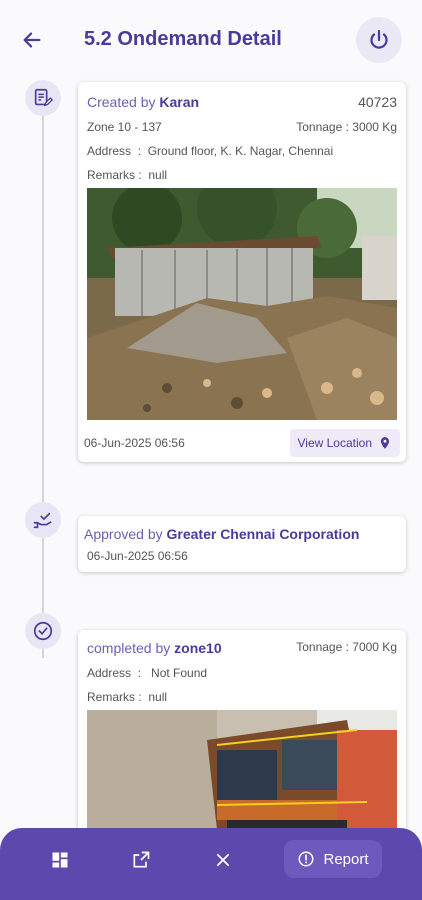 Image resolution: width=422 pixels, height=900 pixels. Describe the element at coordinates (134, 443) in the screenshot. I see `created-datetime: 06-Jun-2025 06:56` at that location.